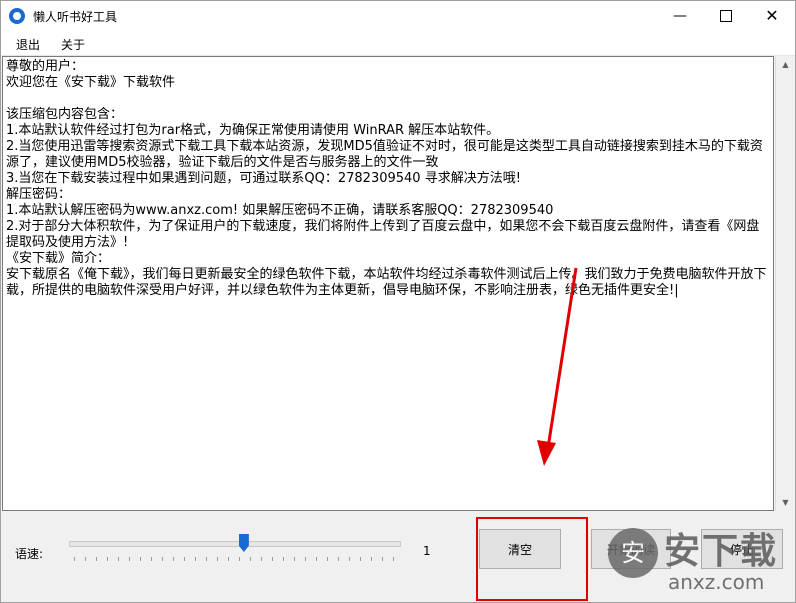 This screenshot has width=796, height=603. I want to click on watermark-logo-icon: 安, so click(633, 553).